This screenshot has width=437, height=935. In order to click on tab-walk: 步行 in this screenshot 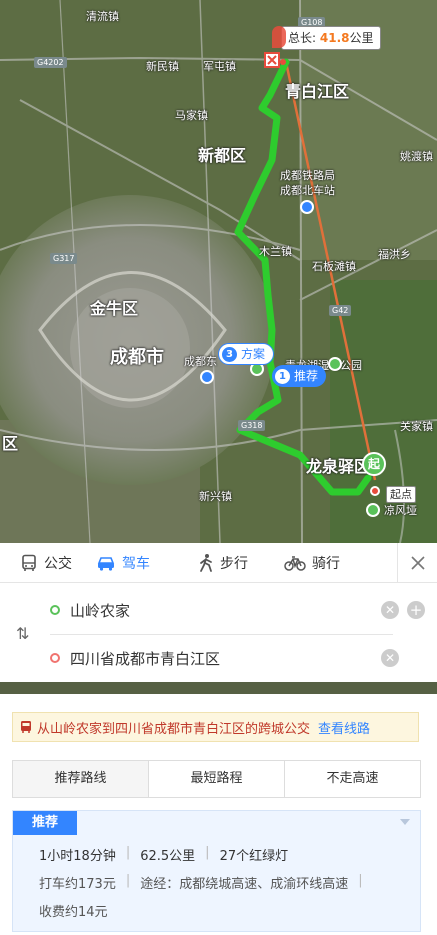, I will do `click(223, 563)`.